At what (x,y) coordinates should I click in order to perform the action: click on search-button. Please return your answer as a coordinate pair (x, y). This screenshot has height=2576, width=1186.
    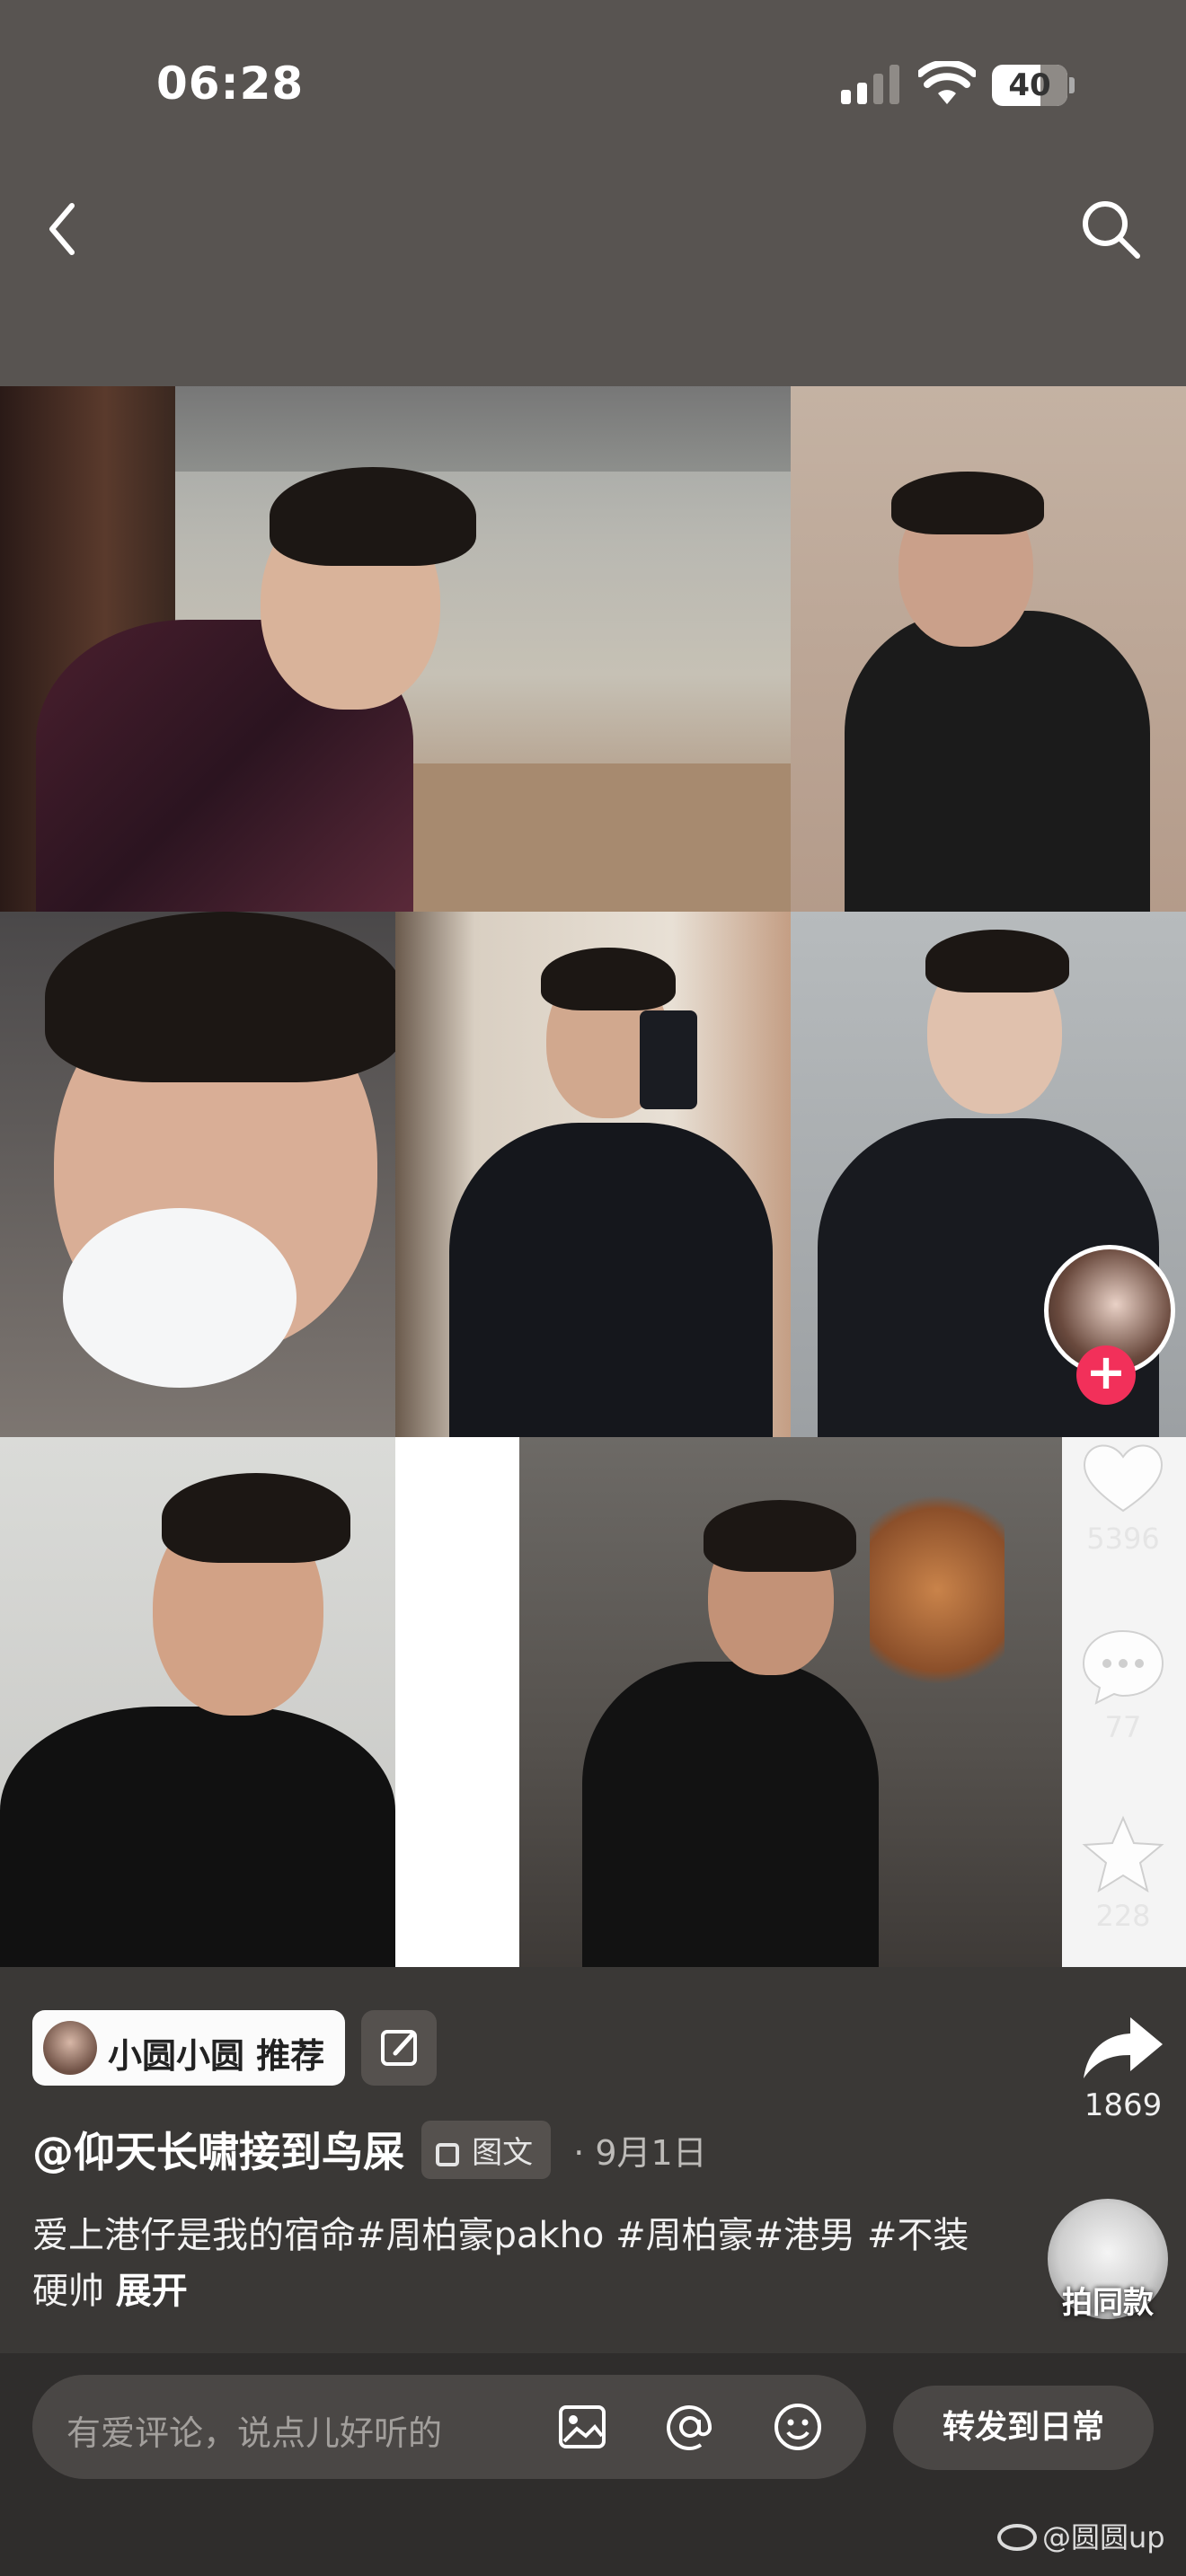
    Looking at the image, I should click on (1110, 229).